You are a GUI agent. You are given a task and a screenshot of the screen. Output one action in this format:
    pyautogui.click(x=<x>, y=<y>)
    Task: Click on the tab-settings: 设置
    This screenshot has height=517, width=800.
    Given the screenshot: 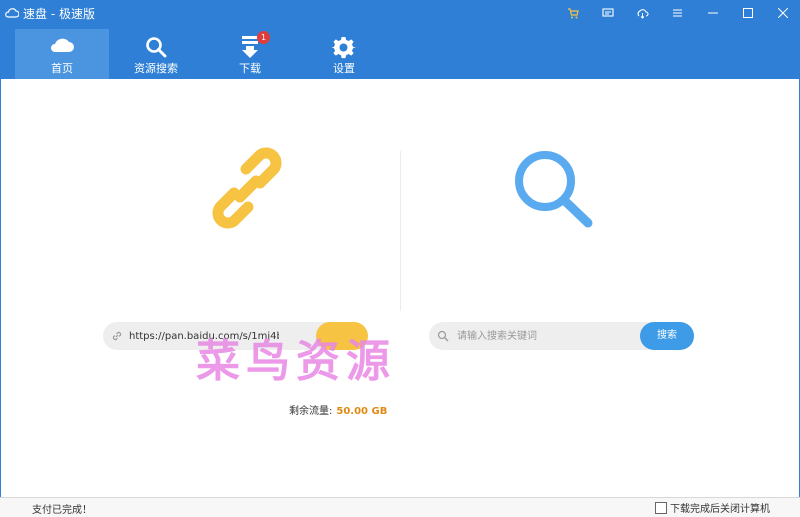 What is the action you would take?
    pyautogui.click(x=344, y=54)
    